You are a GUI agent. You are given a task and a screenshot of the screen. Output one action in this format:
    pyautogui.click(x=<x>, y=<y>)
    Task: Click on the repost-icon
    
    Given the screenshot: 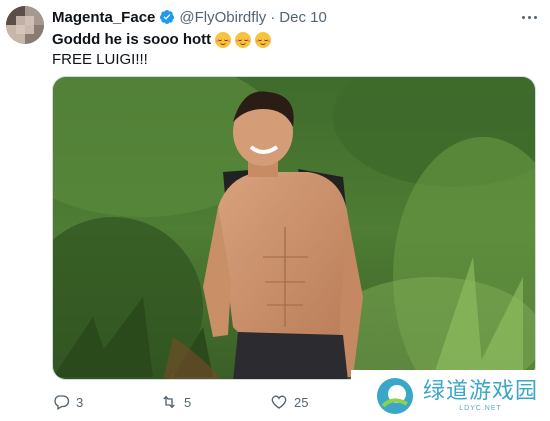 What is the action you would take?
    pyautogui.click(x=169, y=402)
    